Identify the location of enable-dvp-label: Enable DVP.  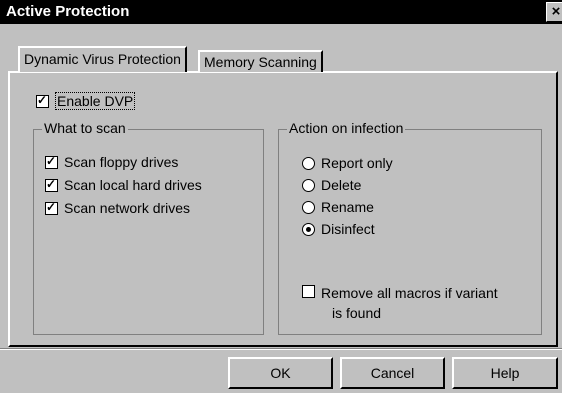
(95, 101).